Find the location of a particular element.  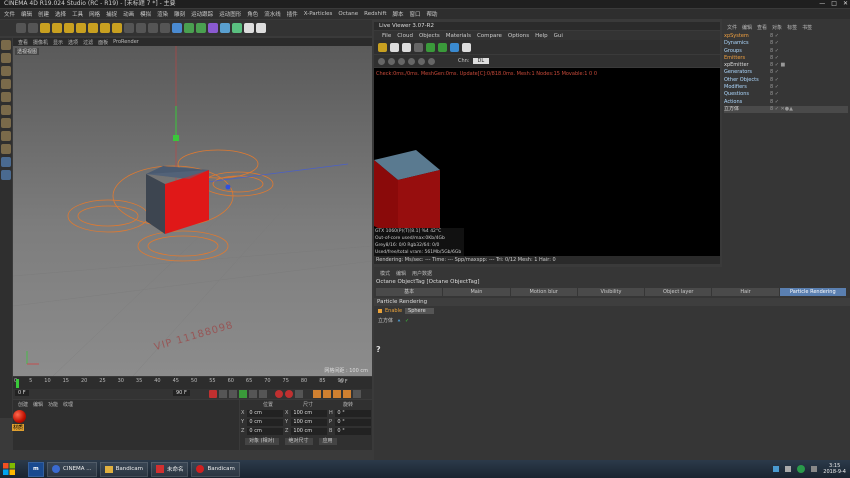

keyboard-icon is located at coordinates (814, 469).